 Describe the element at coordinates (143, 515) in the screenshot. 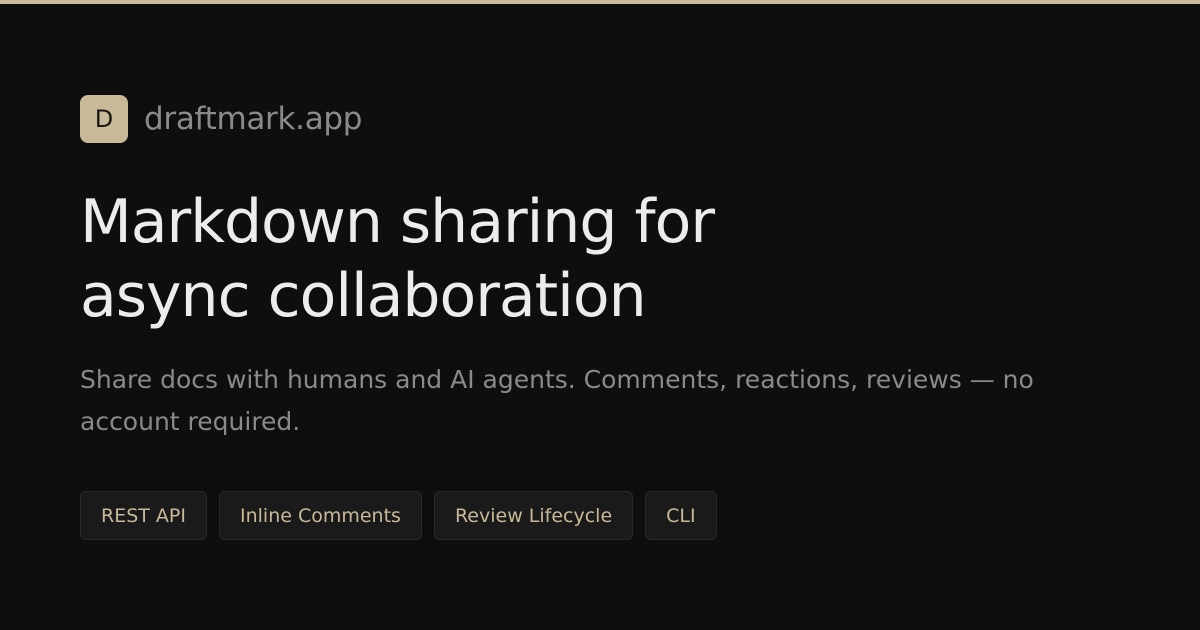

I see `tag-rest-api: REST API` at that location.